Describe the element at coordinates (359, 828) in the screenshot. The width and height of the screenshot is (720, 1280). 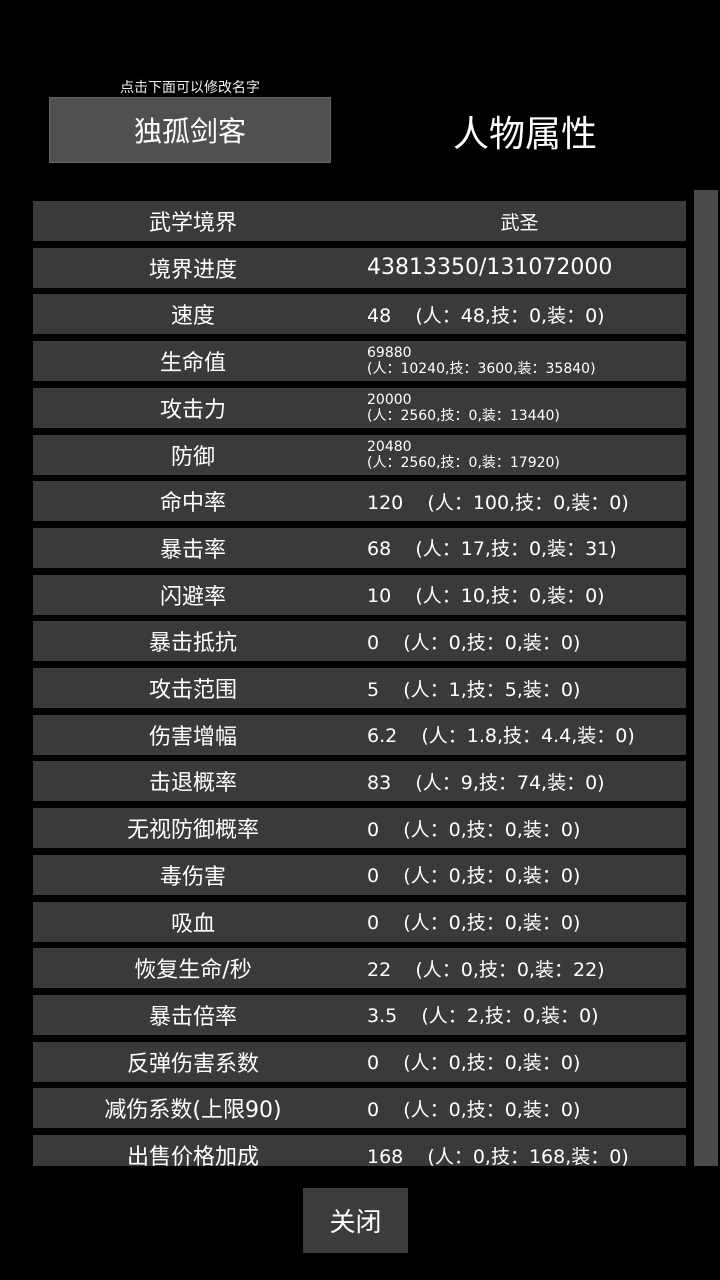
I see `stat-row: 无视防御概率 0 (人：0,技：0,装：0)` at that location.